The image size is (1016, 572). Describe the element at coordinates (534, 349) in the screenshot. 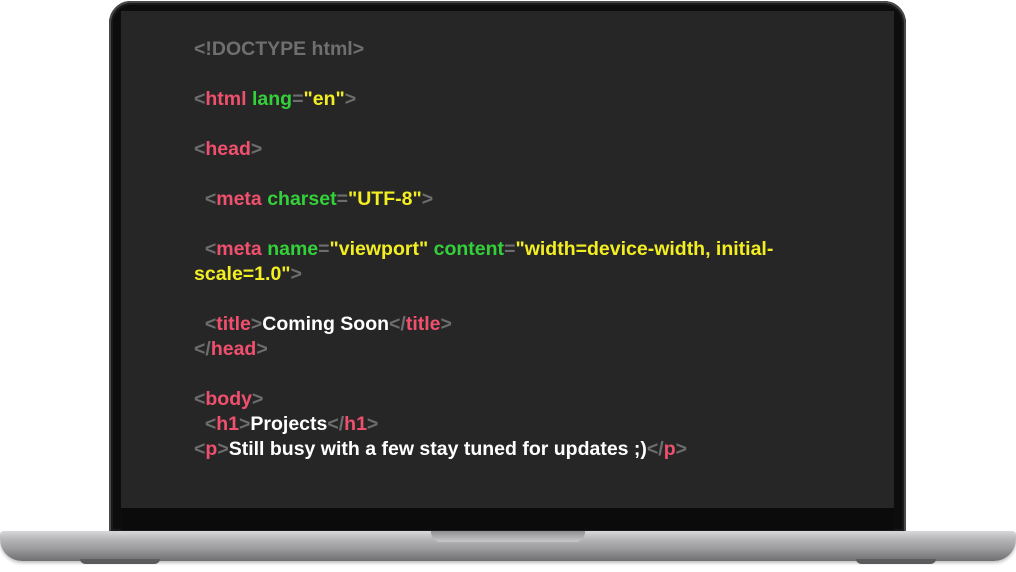

I see `code-line-head-close: </head>` at that location.